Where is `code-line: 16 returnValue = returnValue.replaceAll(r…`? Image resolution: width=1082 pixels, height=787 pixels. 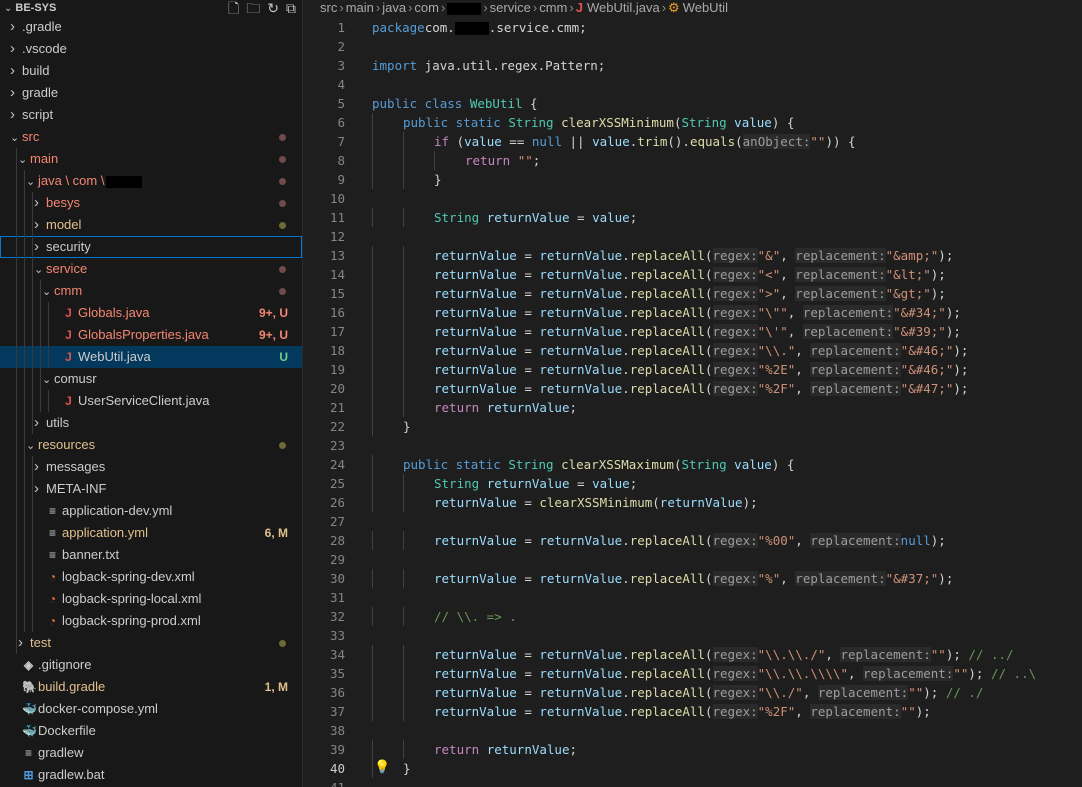
code-line: 16 returnValue = returnValue.replaceAll(r… is located at coordinates (692, 312).